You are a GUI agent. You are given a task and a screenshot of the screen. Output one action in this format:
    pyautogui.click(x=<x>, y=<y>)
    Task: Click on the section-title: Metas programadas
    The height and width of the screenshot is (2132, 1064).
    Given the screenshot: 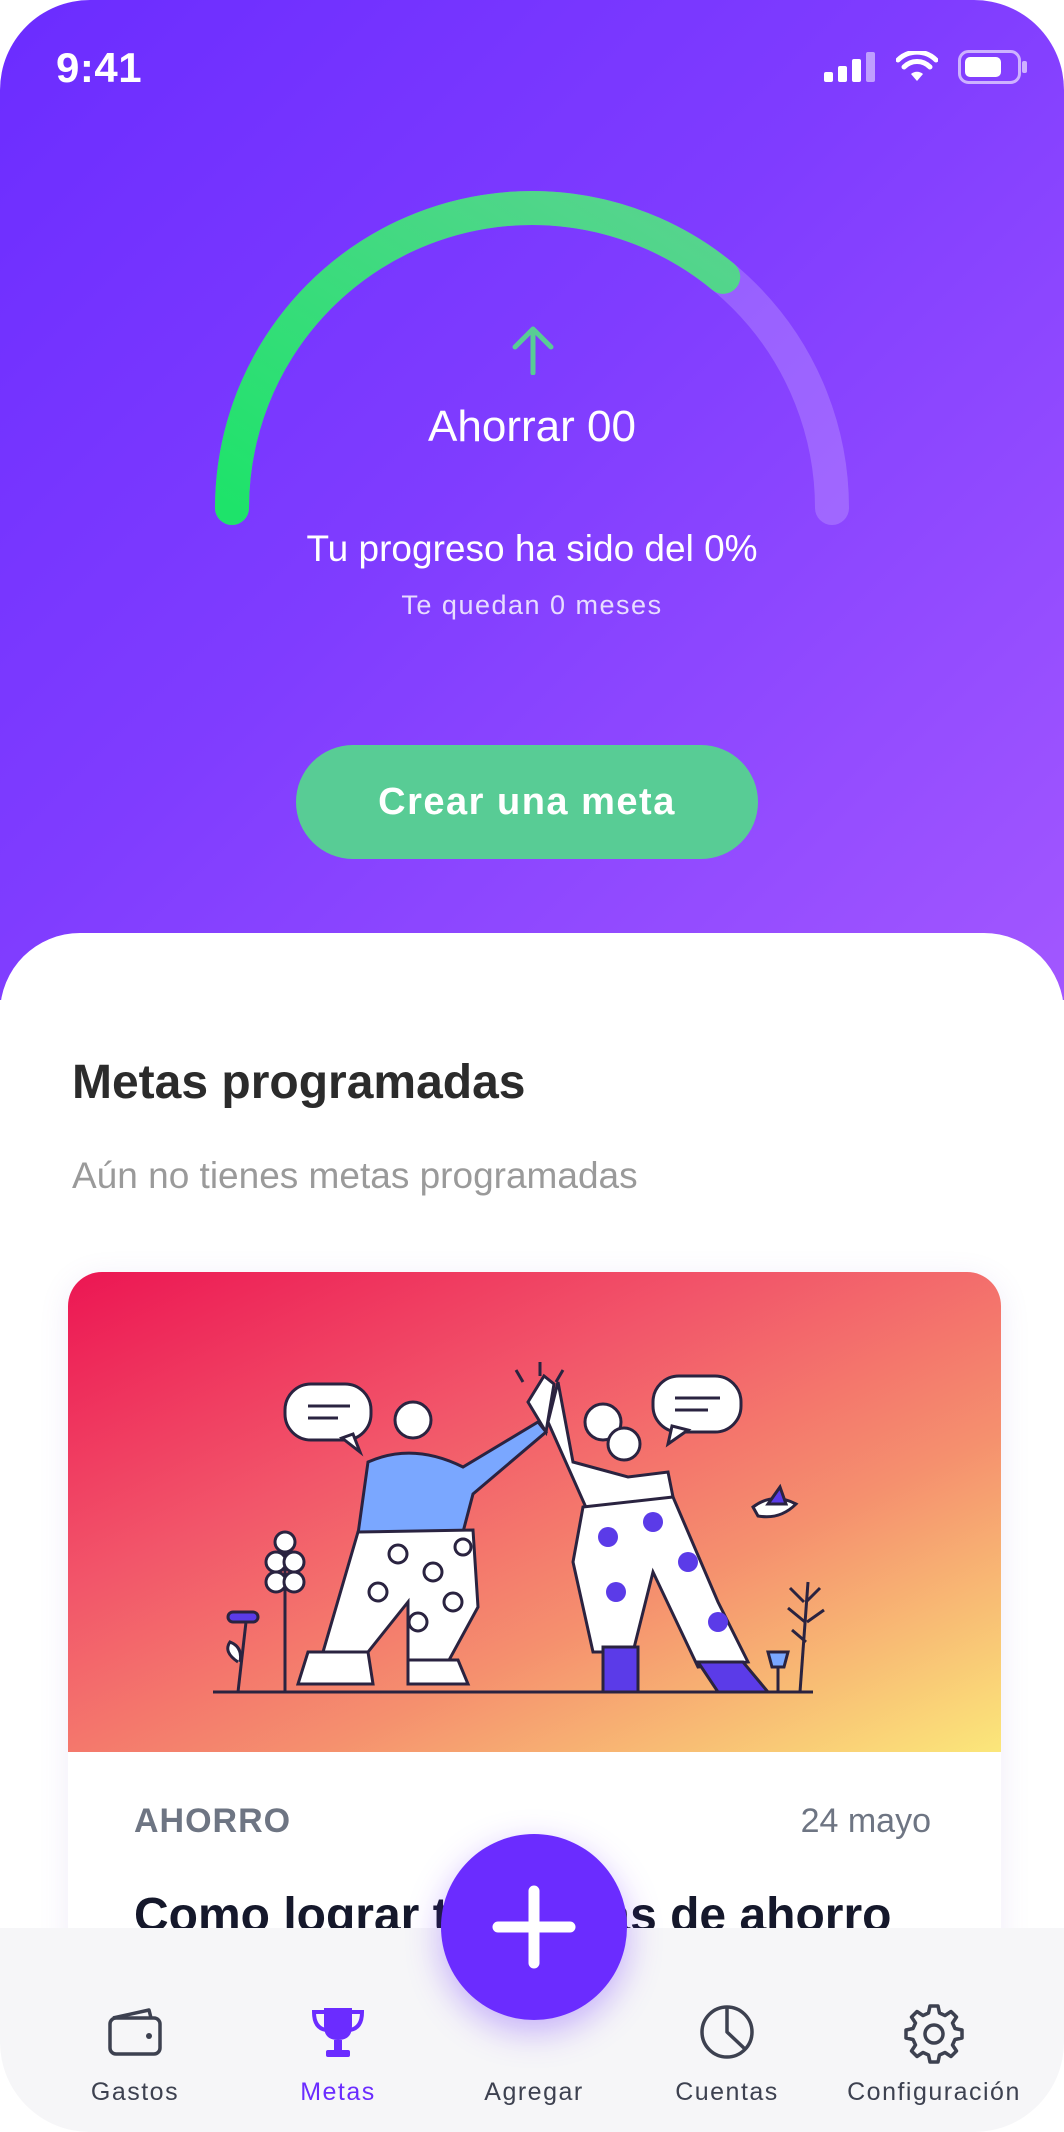 What is the action you would take?
    pyautogui.click(x=299, y=1082)
    